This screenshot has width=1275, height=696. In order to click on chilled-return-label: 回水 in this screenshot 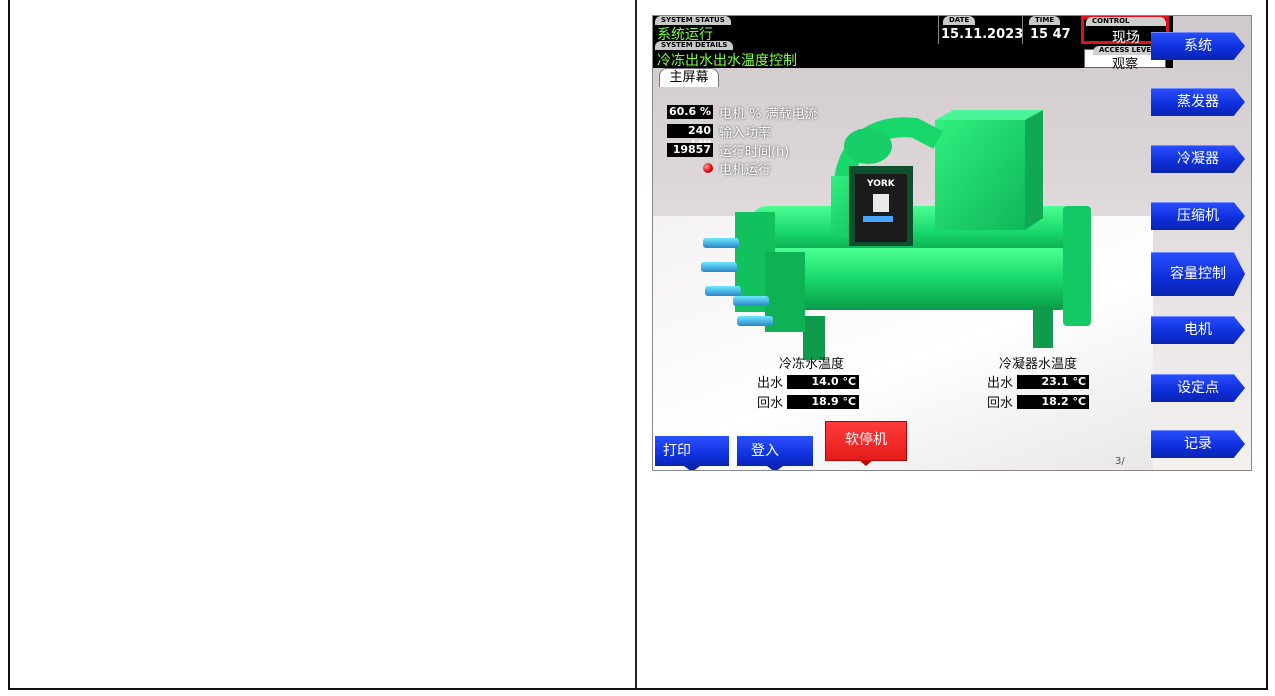, I will do `click(770, 403)`.